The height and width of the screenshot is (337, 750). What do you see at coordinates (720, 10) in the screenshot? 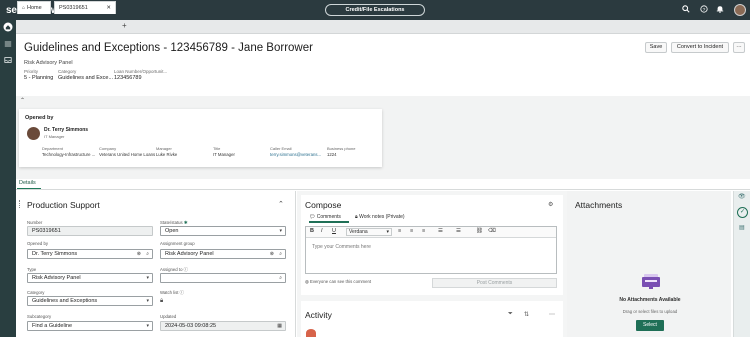
I see `bell-icon` at bounding box center [720, 10].